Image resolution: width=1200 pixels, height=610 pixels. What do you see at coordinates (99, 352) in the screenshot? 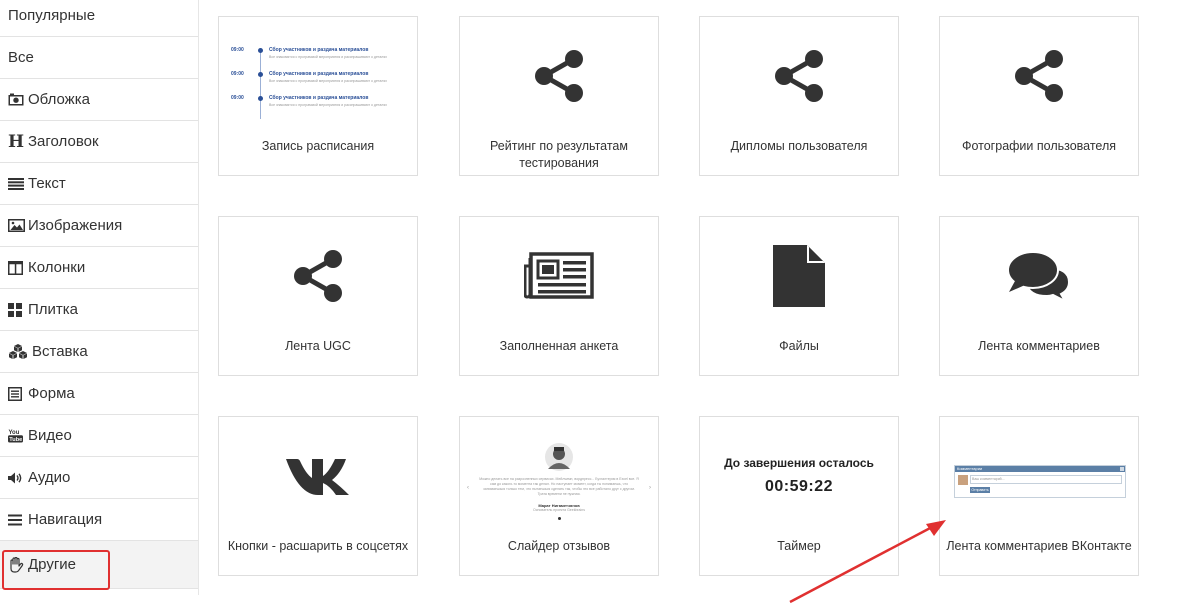
I see `sidebar-item-embed: Вставка` at bounding box center [99, 352].